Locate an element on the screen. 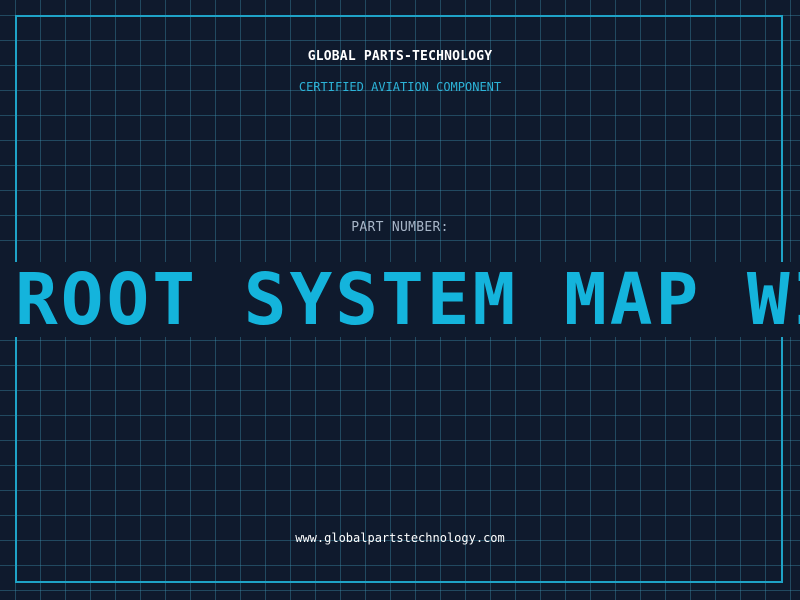  part-number-band: ROOT SYSTEM MAP WI is located at coordinates (400, 299).